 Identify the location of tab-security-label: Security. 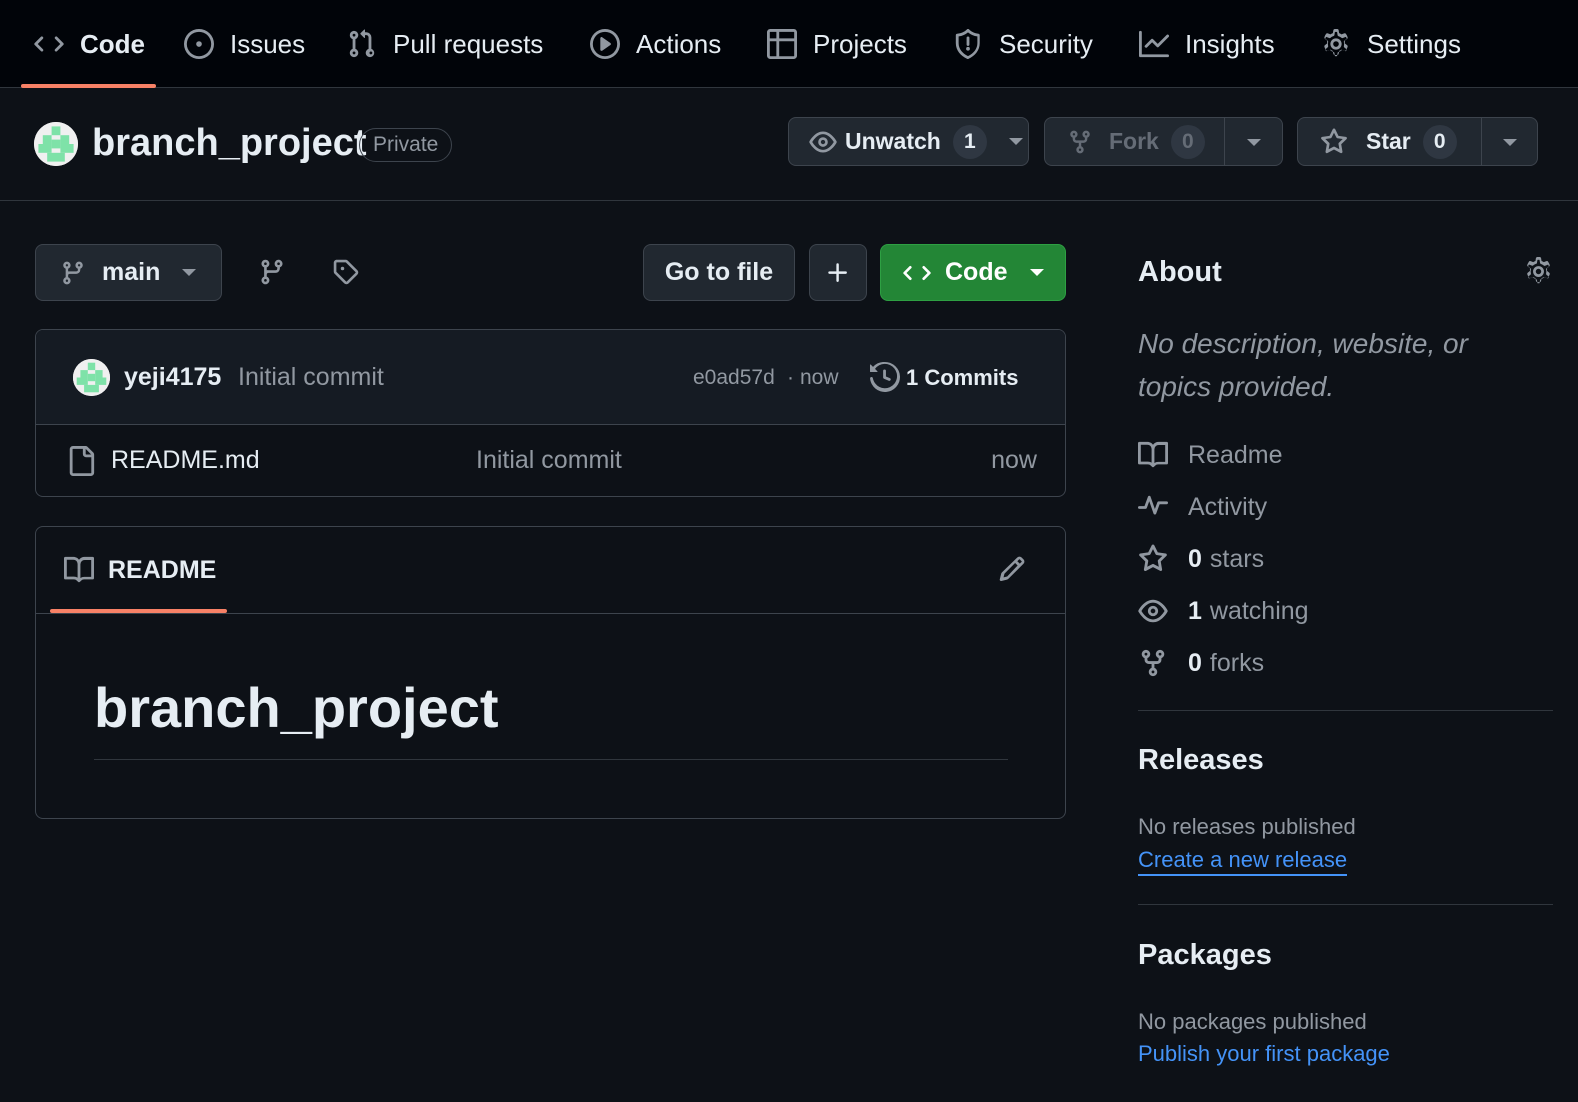
(1046, 43).